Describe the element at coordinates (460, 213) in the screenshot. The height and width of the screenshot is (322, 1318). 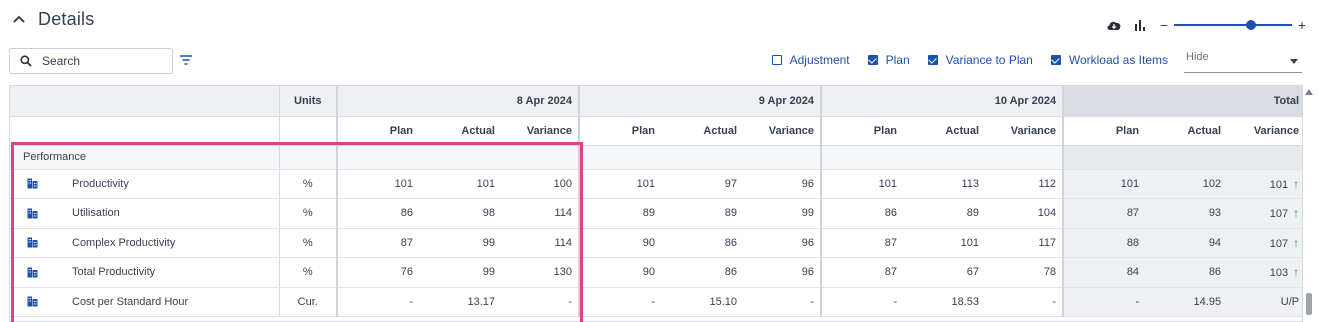
I see `value-cell: 98` at that location.